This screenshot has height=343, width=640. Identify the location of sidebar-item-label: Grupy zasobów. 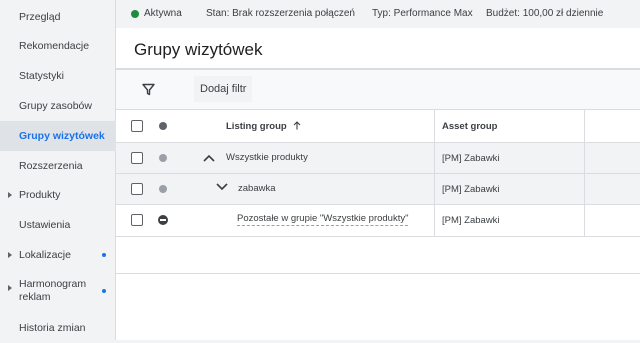
(55, 105).